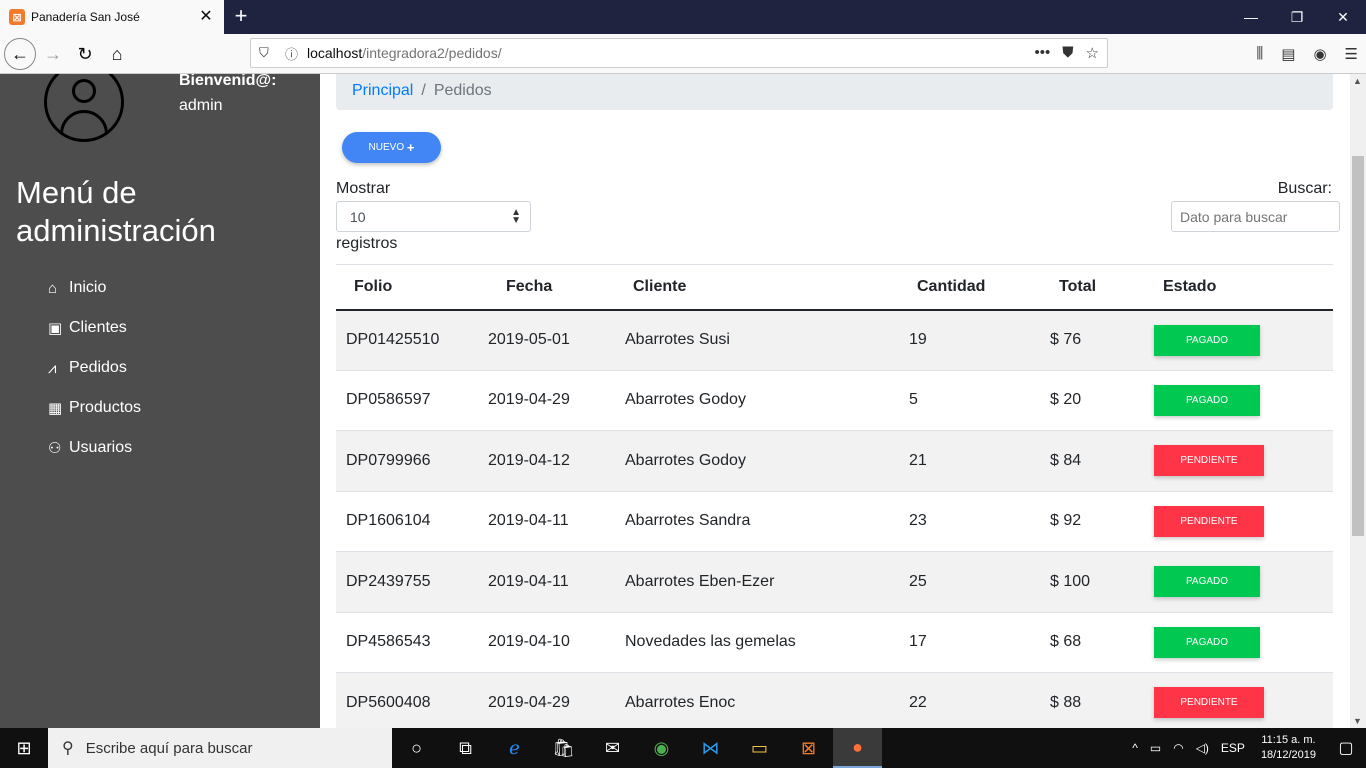  Describe the element at coordinates (94, 408) in the screenshot. I see `sidebar-item-productos: ▦ Productos` at that location.